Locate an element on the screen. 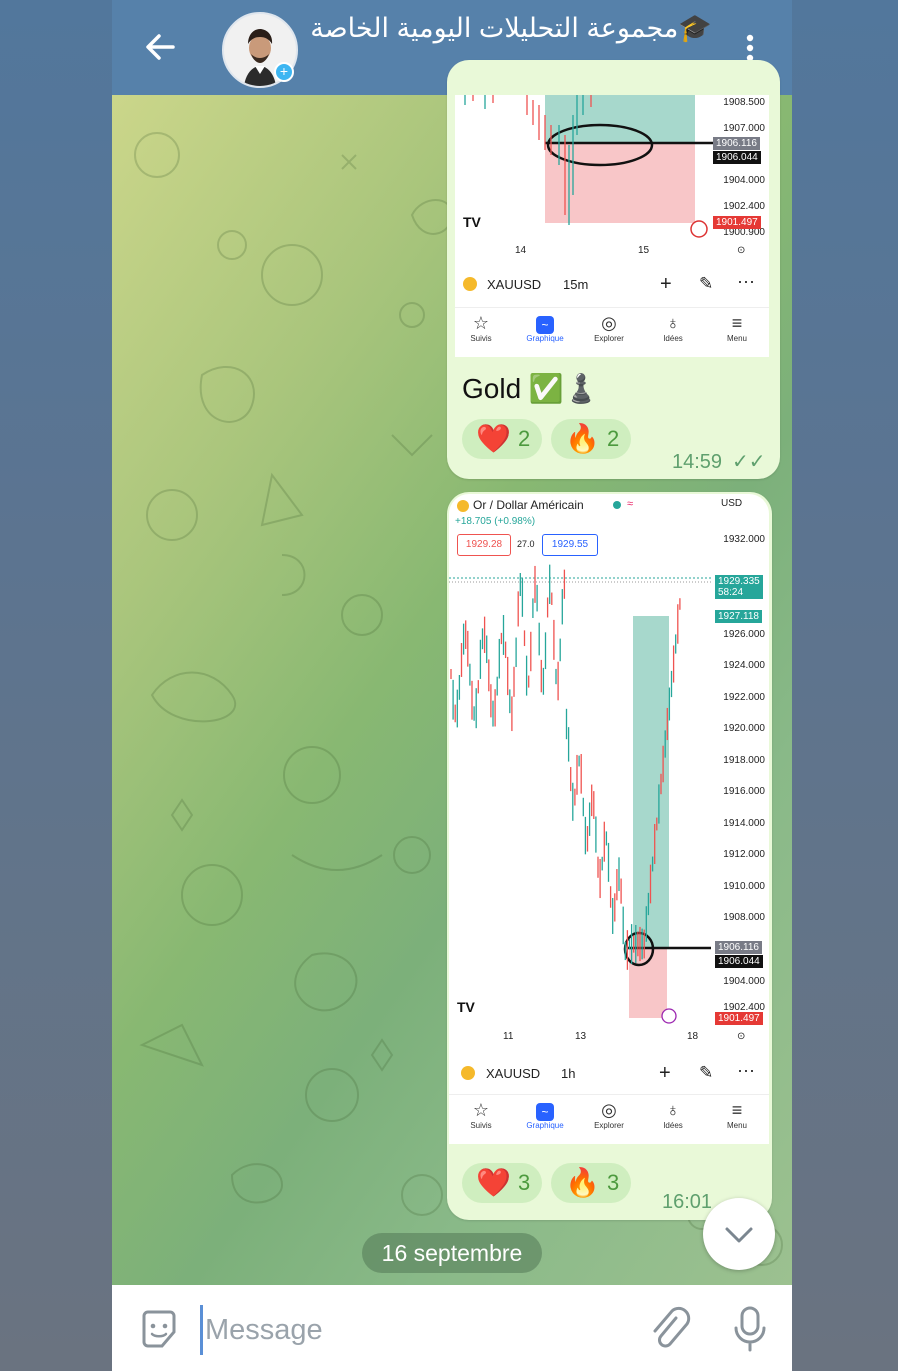 The height and width of the screenshot is (1371, 898). price-tag: 1929.335 58:24 is located at coordinates (739, 587).